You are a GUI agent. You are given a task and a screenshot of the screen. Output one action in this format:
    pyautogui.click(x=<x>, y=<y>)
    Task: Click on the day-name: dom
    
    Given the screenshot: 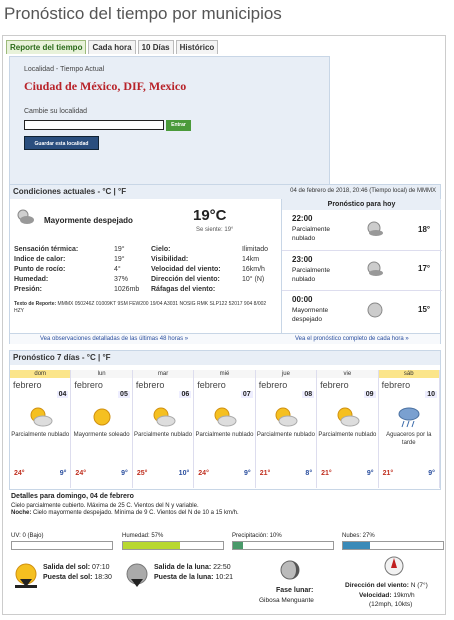 What is the action you would take?
    pyautogui.click(x=40, y=374)
    